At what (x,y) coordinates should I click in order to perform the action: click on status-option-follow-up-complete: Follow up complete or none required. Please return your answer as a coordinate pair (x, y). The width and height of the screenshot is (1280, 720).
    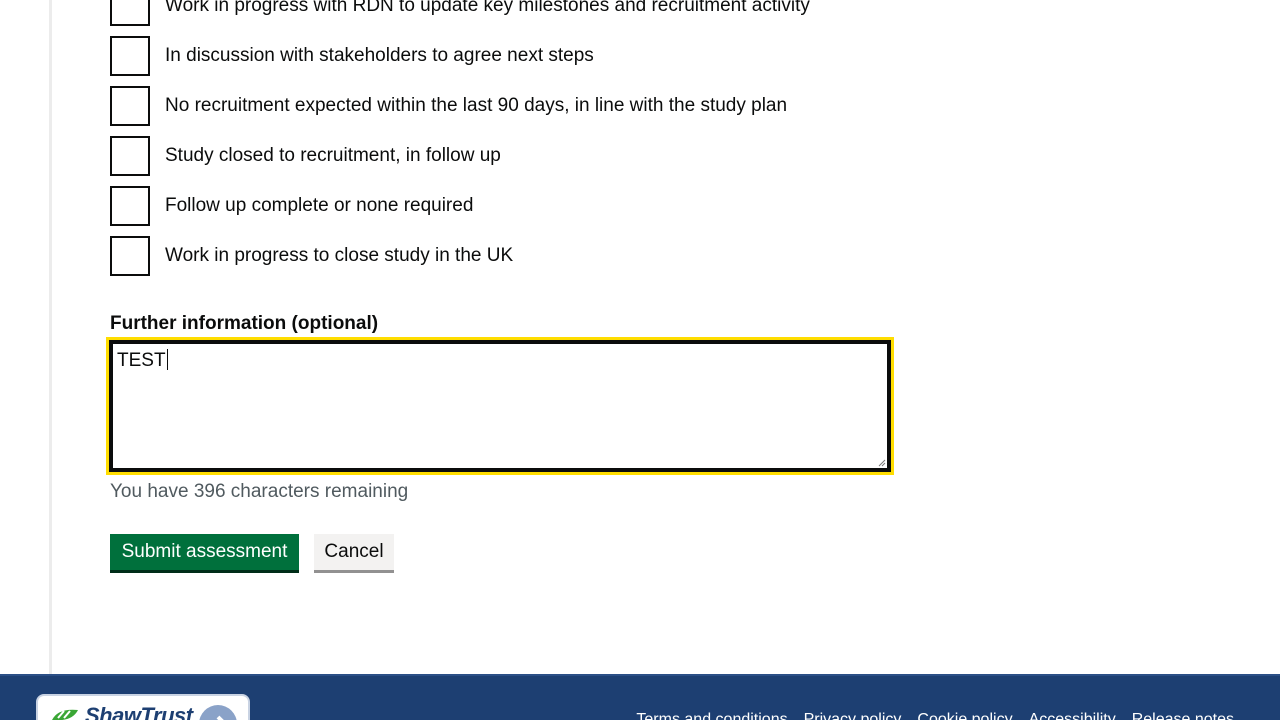
    Looking at the image, I should click on (460, 206).